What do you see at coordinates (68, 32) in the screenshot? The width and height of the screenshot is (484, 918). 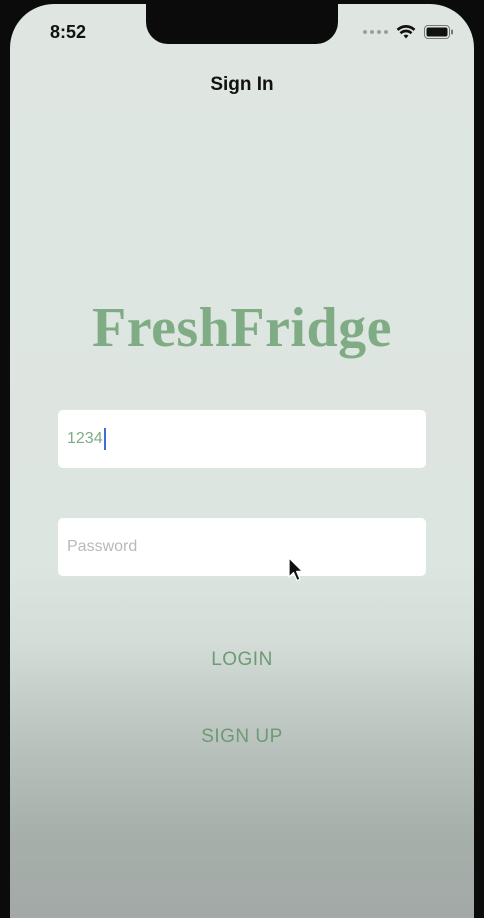 I see `status-time: 8:52` at bounding box center [68, 32].